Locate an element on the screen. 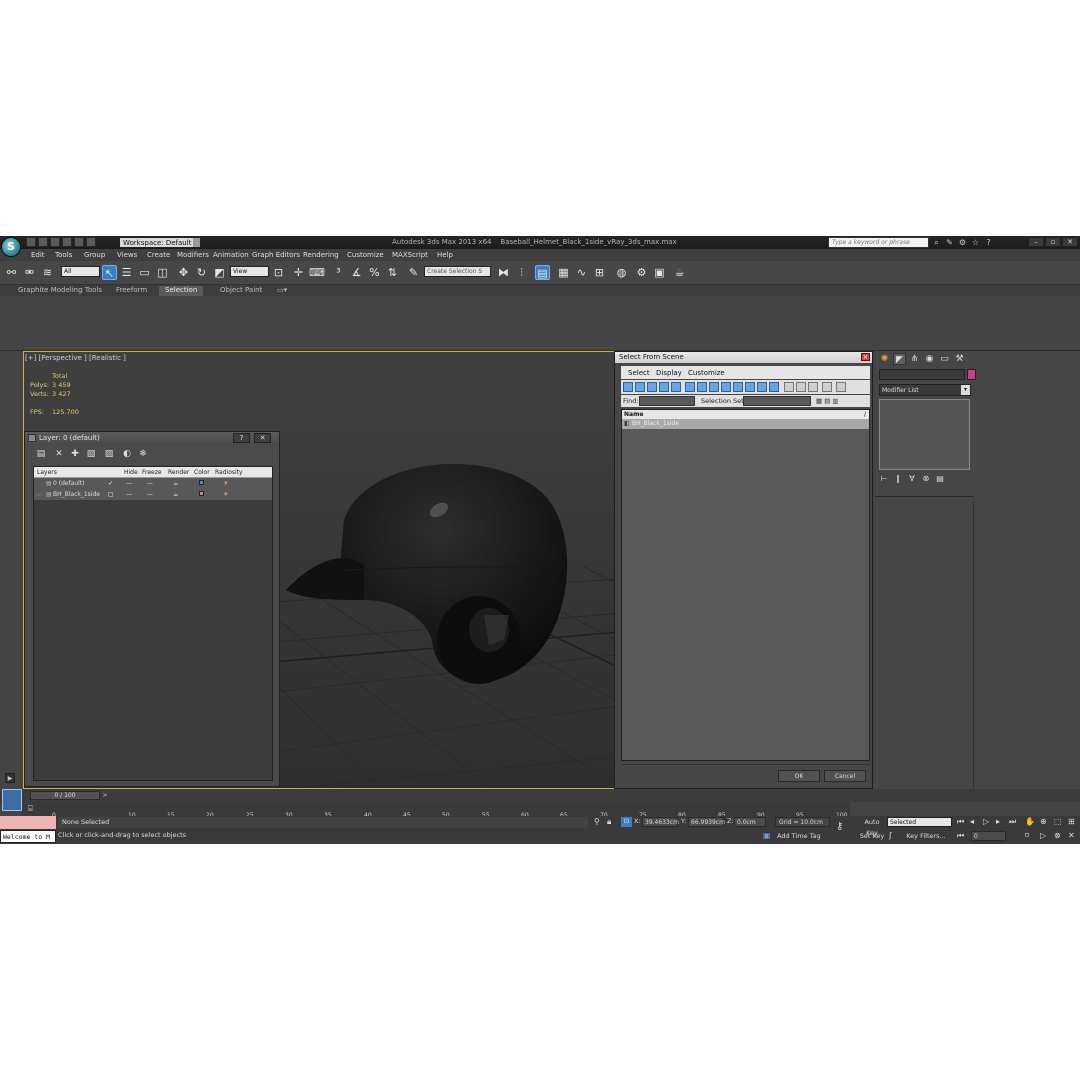 The image size is (1080, 1080). display-invert-icon is located at coordinates (801, 387).